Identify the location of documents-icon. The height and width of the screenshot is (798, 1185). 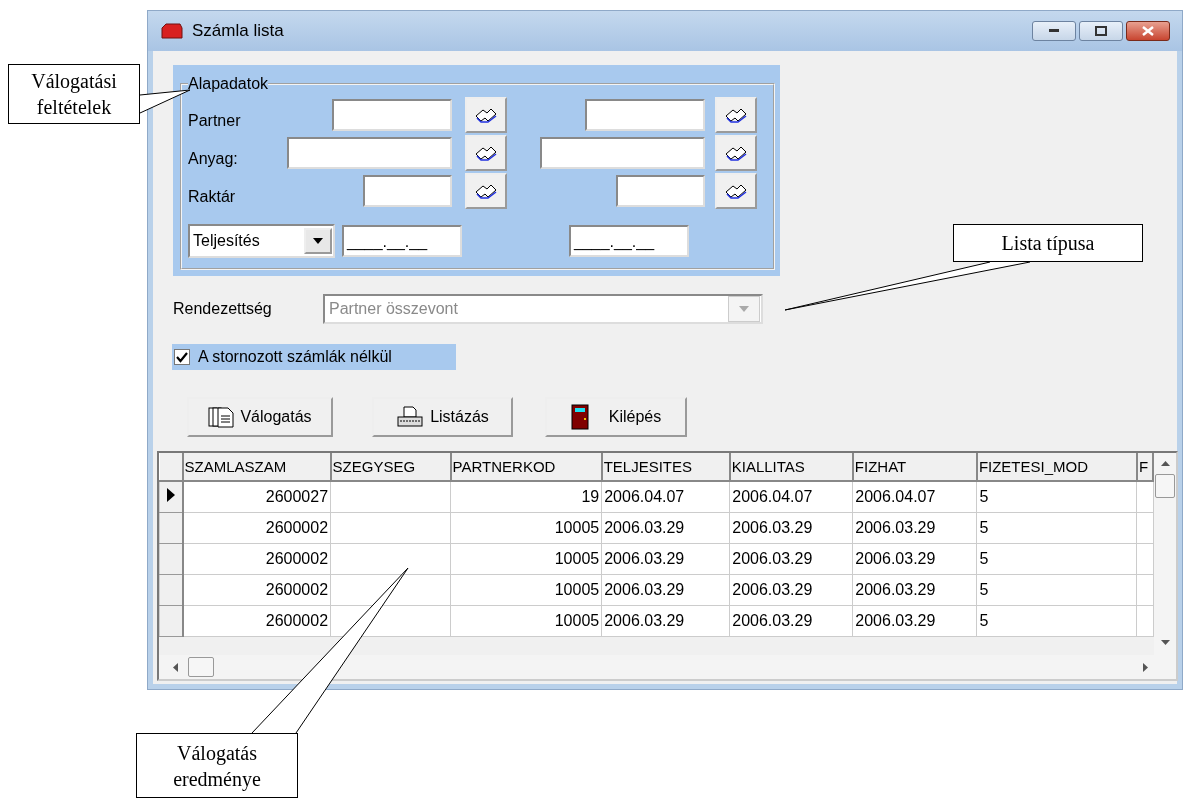
(221, 417).